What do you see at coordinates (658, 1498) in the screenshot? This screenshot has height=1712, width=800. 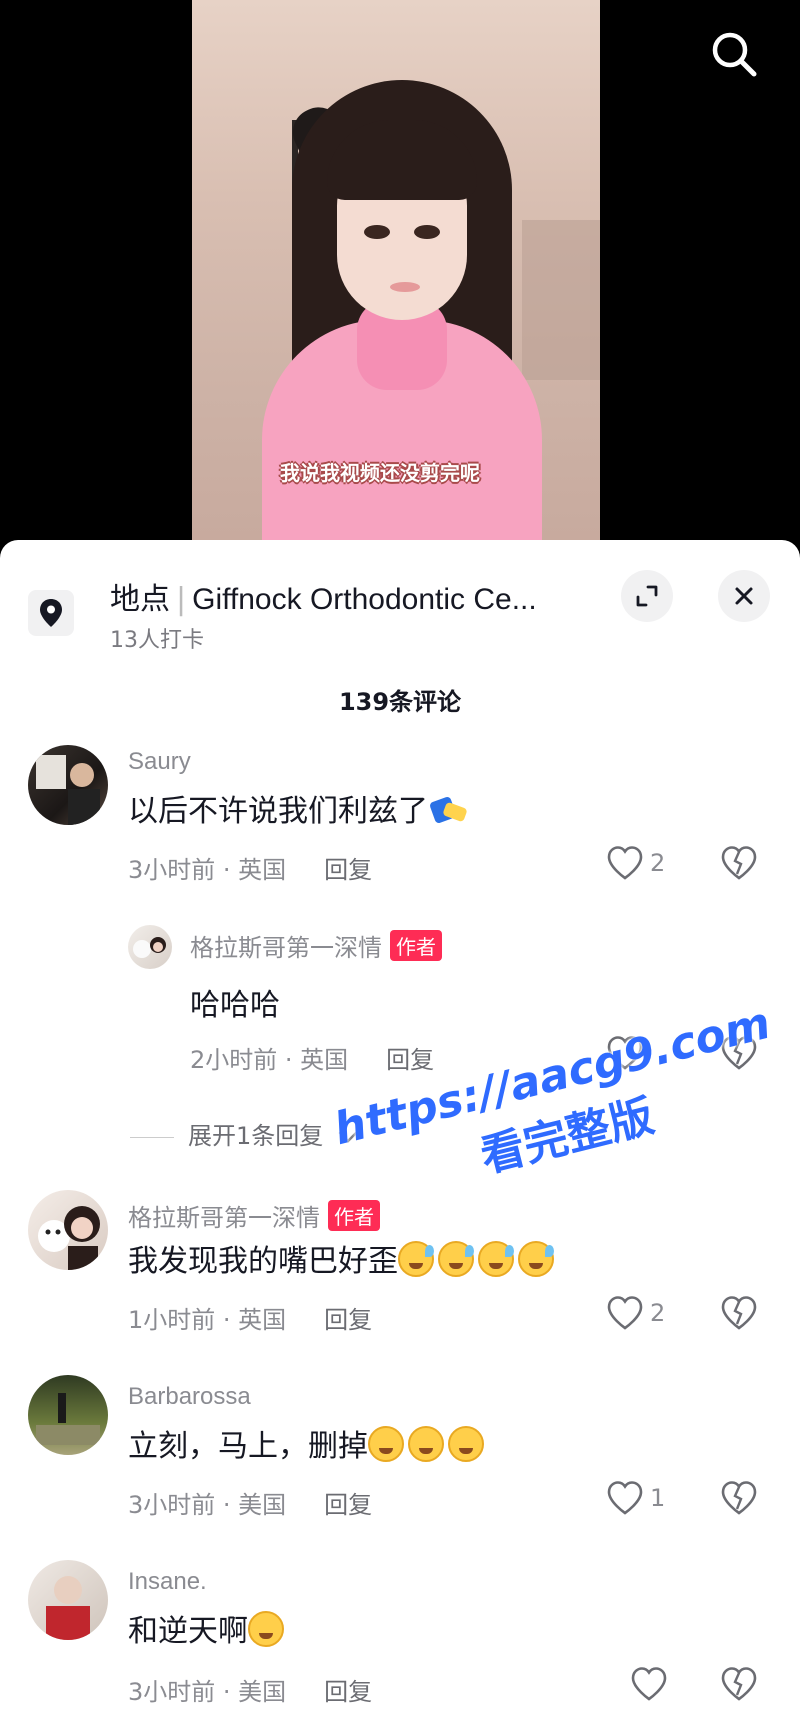 I see `like-count: 1` at bounding box center [658, 1498].